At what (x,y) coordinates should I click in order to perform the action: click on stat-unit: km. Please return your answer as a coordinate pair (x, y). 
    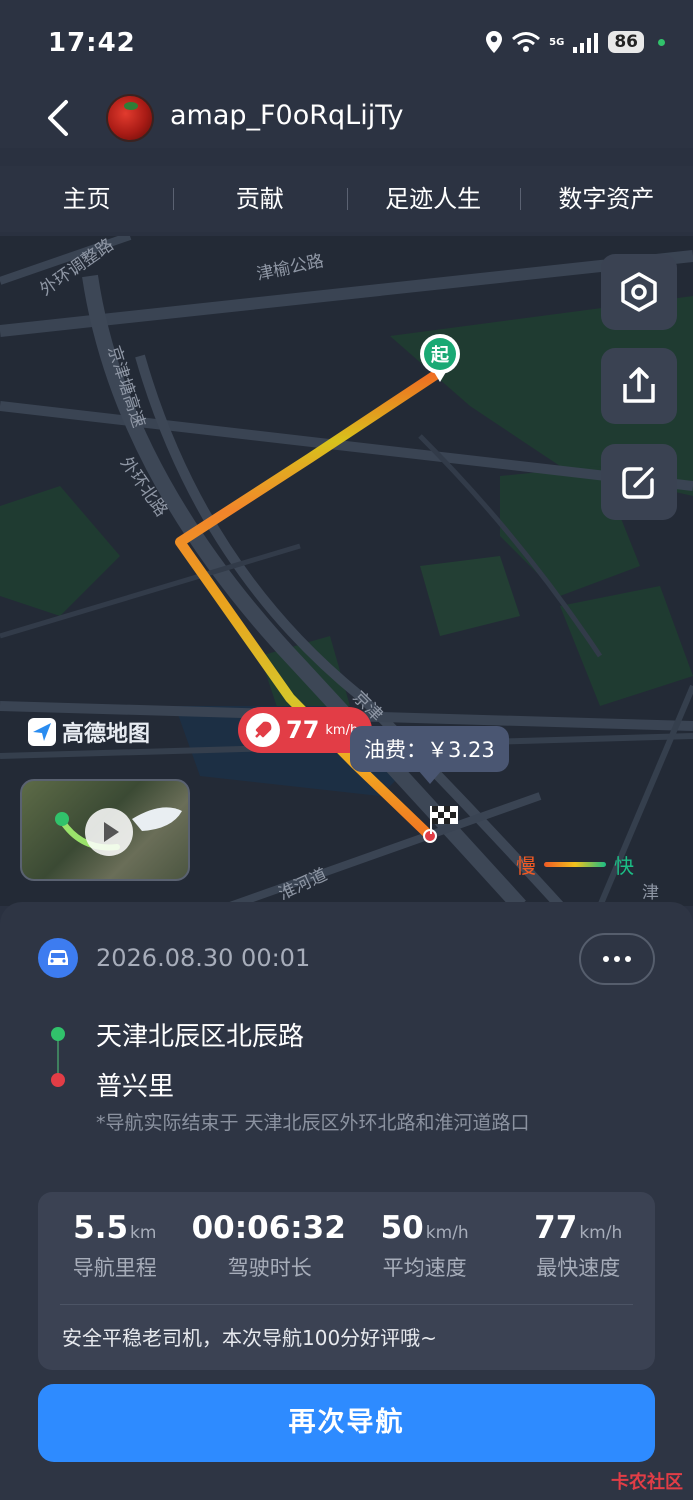
    Looking at the image, I should click on (143, 1233).